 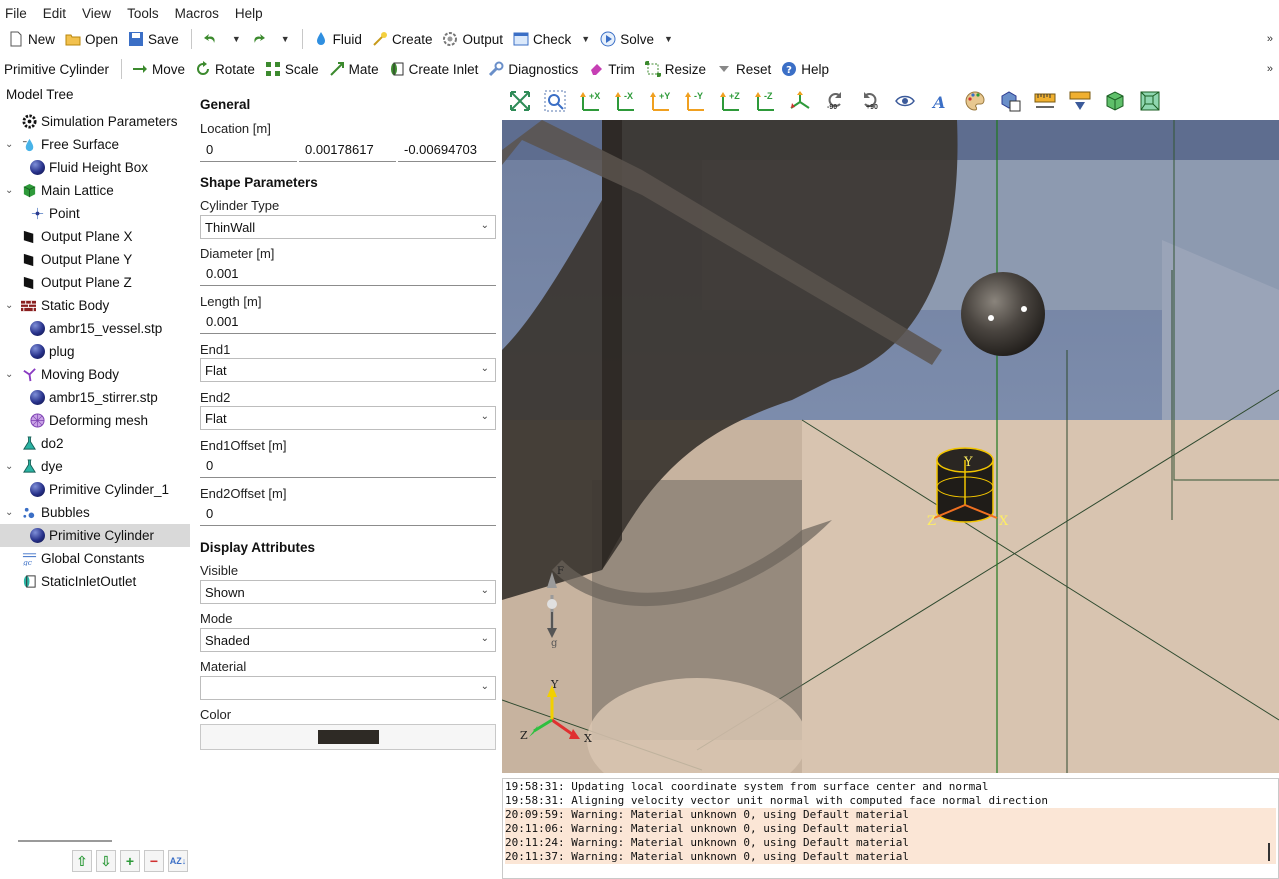 What do you see at coordinates (542, 39) in the screenshot?
I see `check-button: Check` at bounding box center [542, 39].